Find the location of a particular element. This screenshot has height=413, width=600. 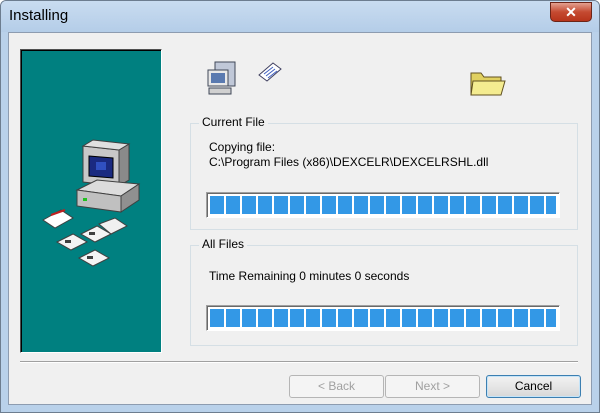

title-bar: Installing ✕ is located at coordinates (300, 16).